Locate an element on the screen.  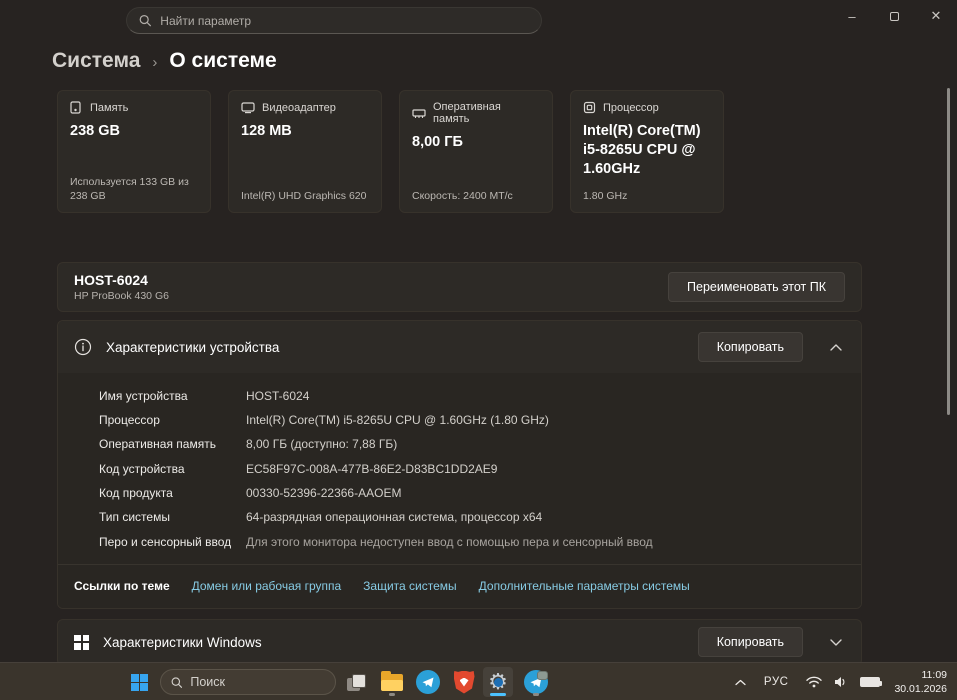
maximize-icon is located at coordinates (894, 16).